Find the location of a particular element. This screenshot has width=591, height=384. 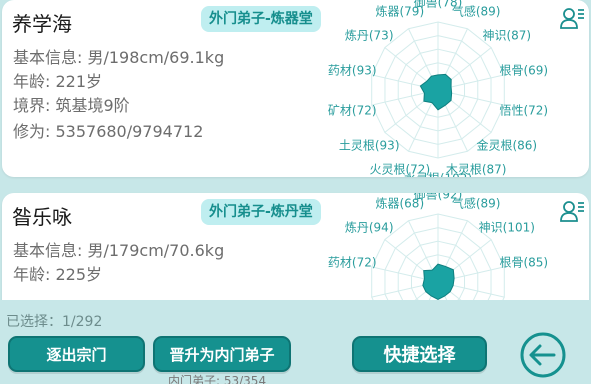

back-arrow-icon is located at coordinates (543, 355).